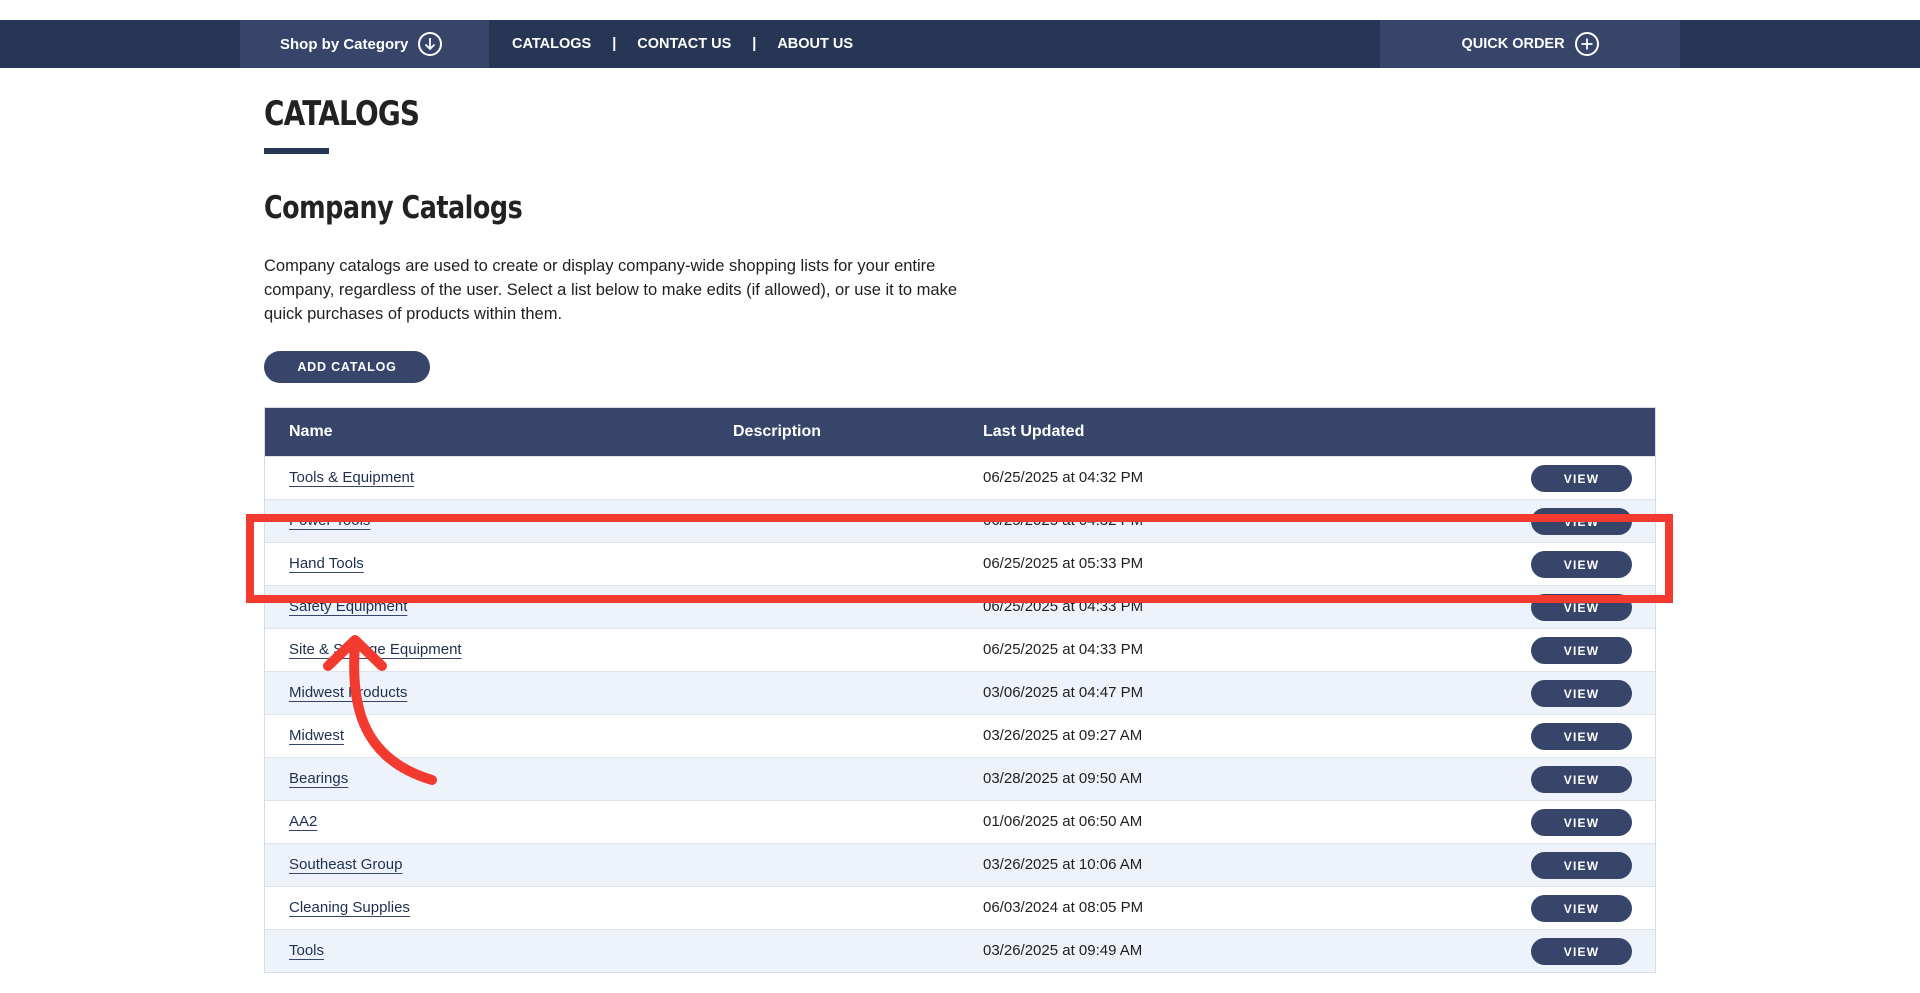  What do you see at coordinates (1586, 44) in the screenshot?
I see `plus-circle-icon` at bounding box center [1586, 44].